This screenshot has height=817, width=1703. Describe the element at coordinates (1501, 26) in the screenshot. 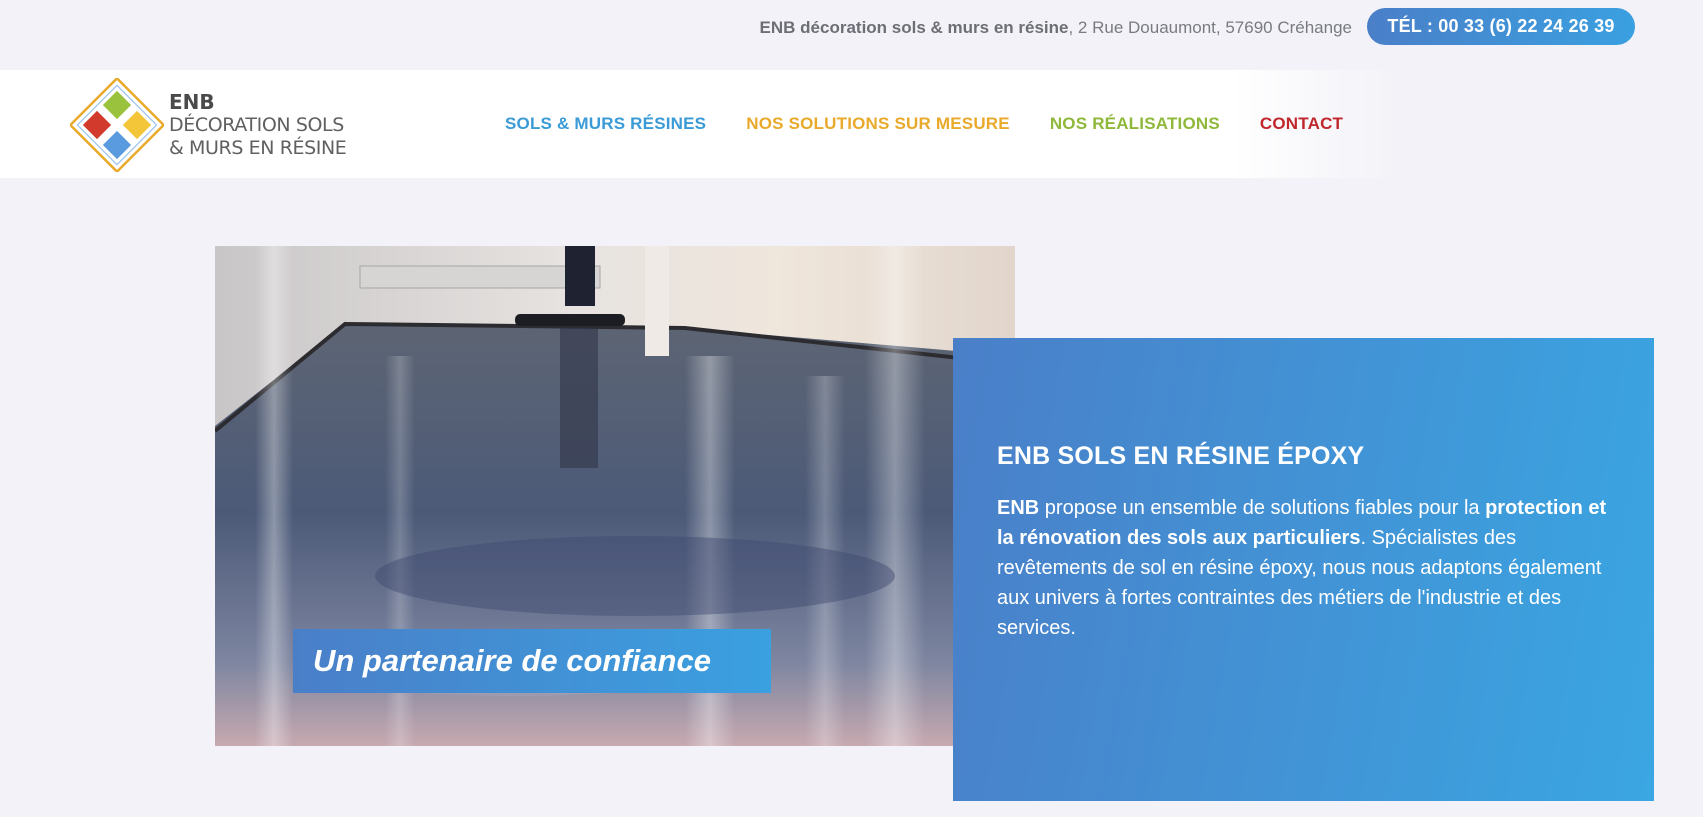

I see `phone-button: TÉL : 00 33 (6) 22 24 26 39` at that location.